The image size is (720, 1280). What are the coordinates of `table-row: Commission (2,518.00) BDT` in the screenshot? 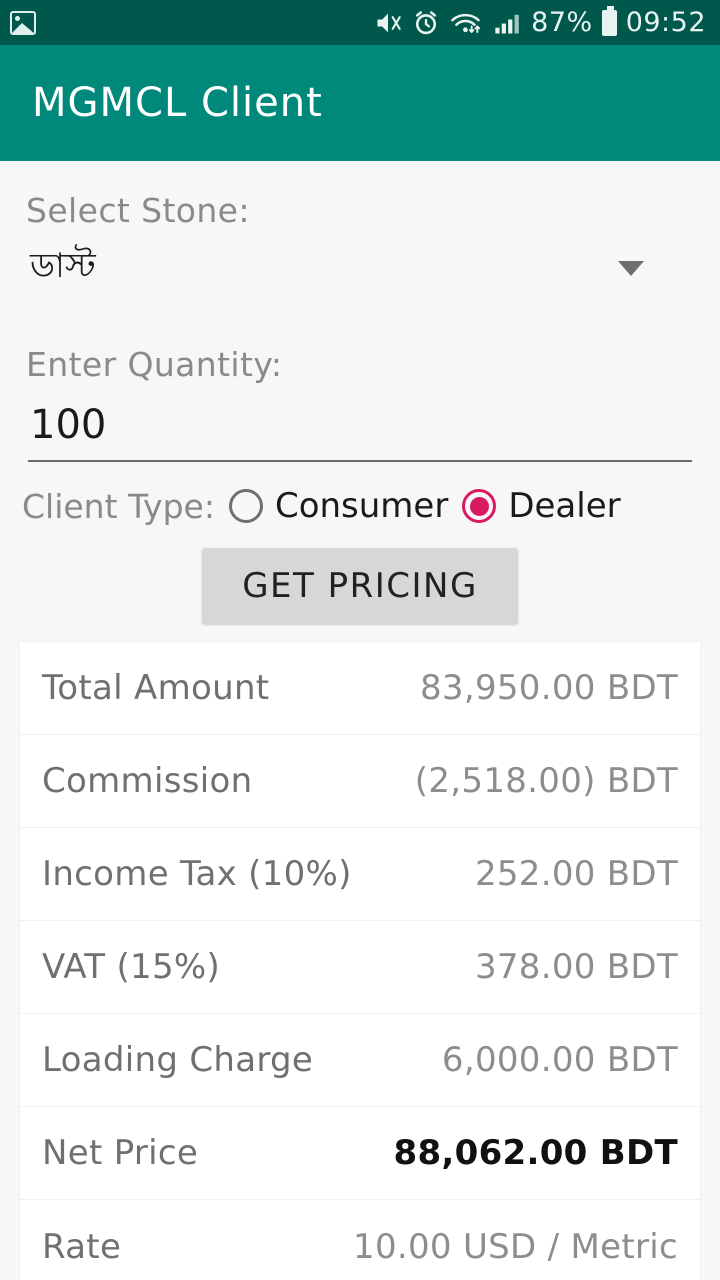 It's located at (360, 781).